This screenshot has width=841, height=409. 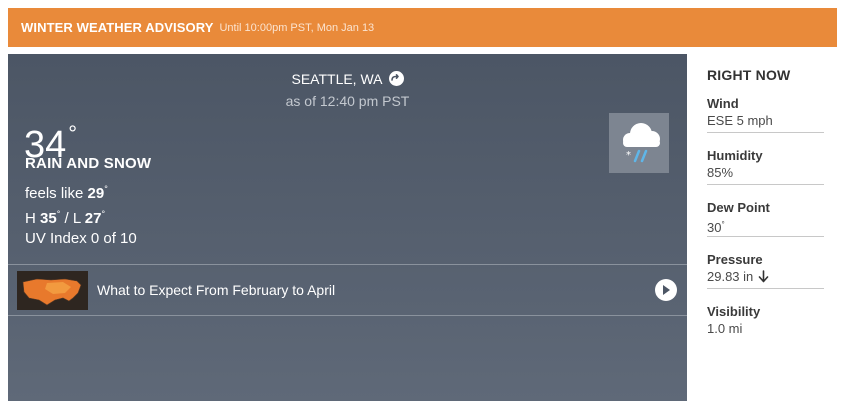 I want to click on promo-title: What to Expect From February to April, so click(x=216, y=290).